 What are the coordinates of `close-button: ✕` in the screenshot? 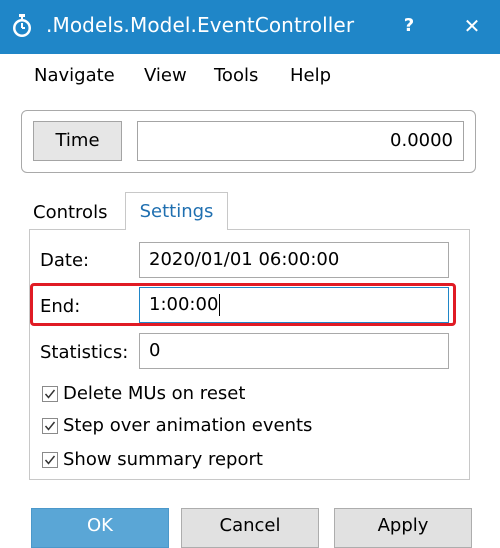 It's located at (472, 26).